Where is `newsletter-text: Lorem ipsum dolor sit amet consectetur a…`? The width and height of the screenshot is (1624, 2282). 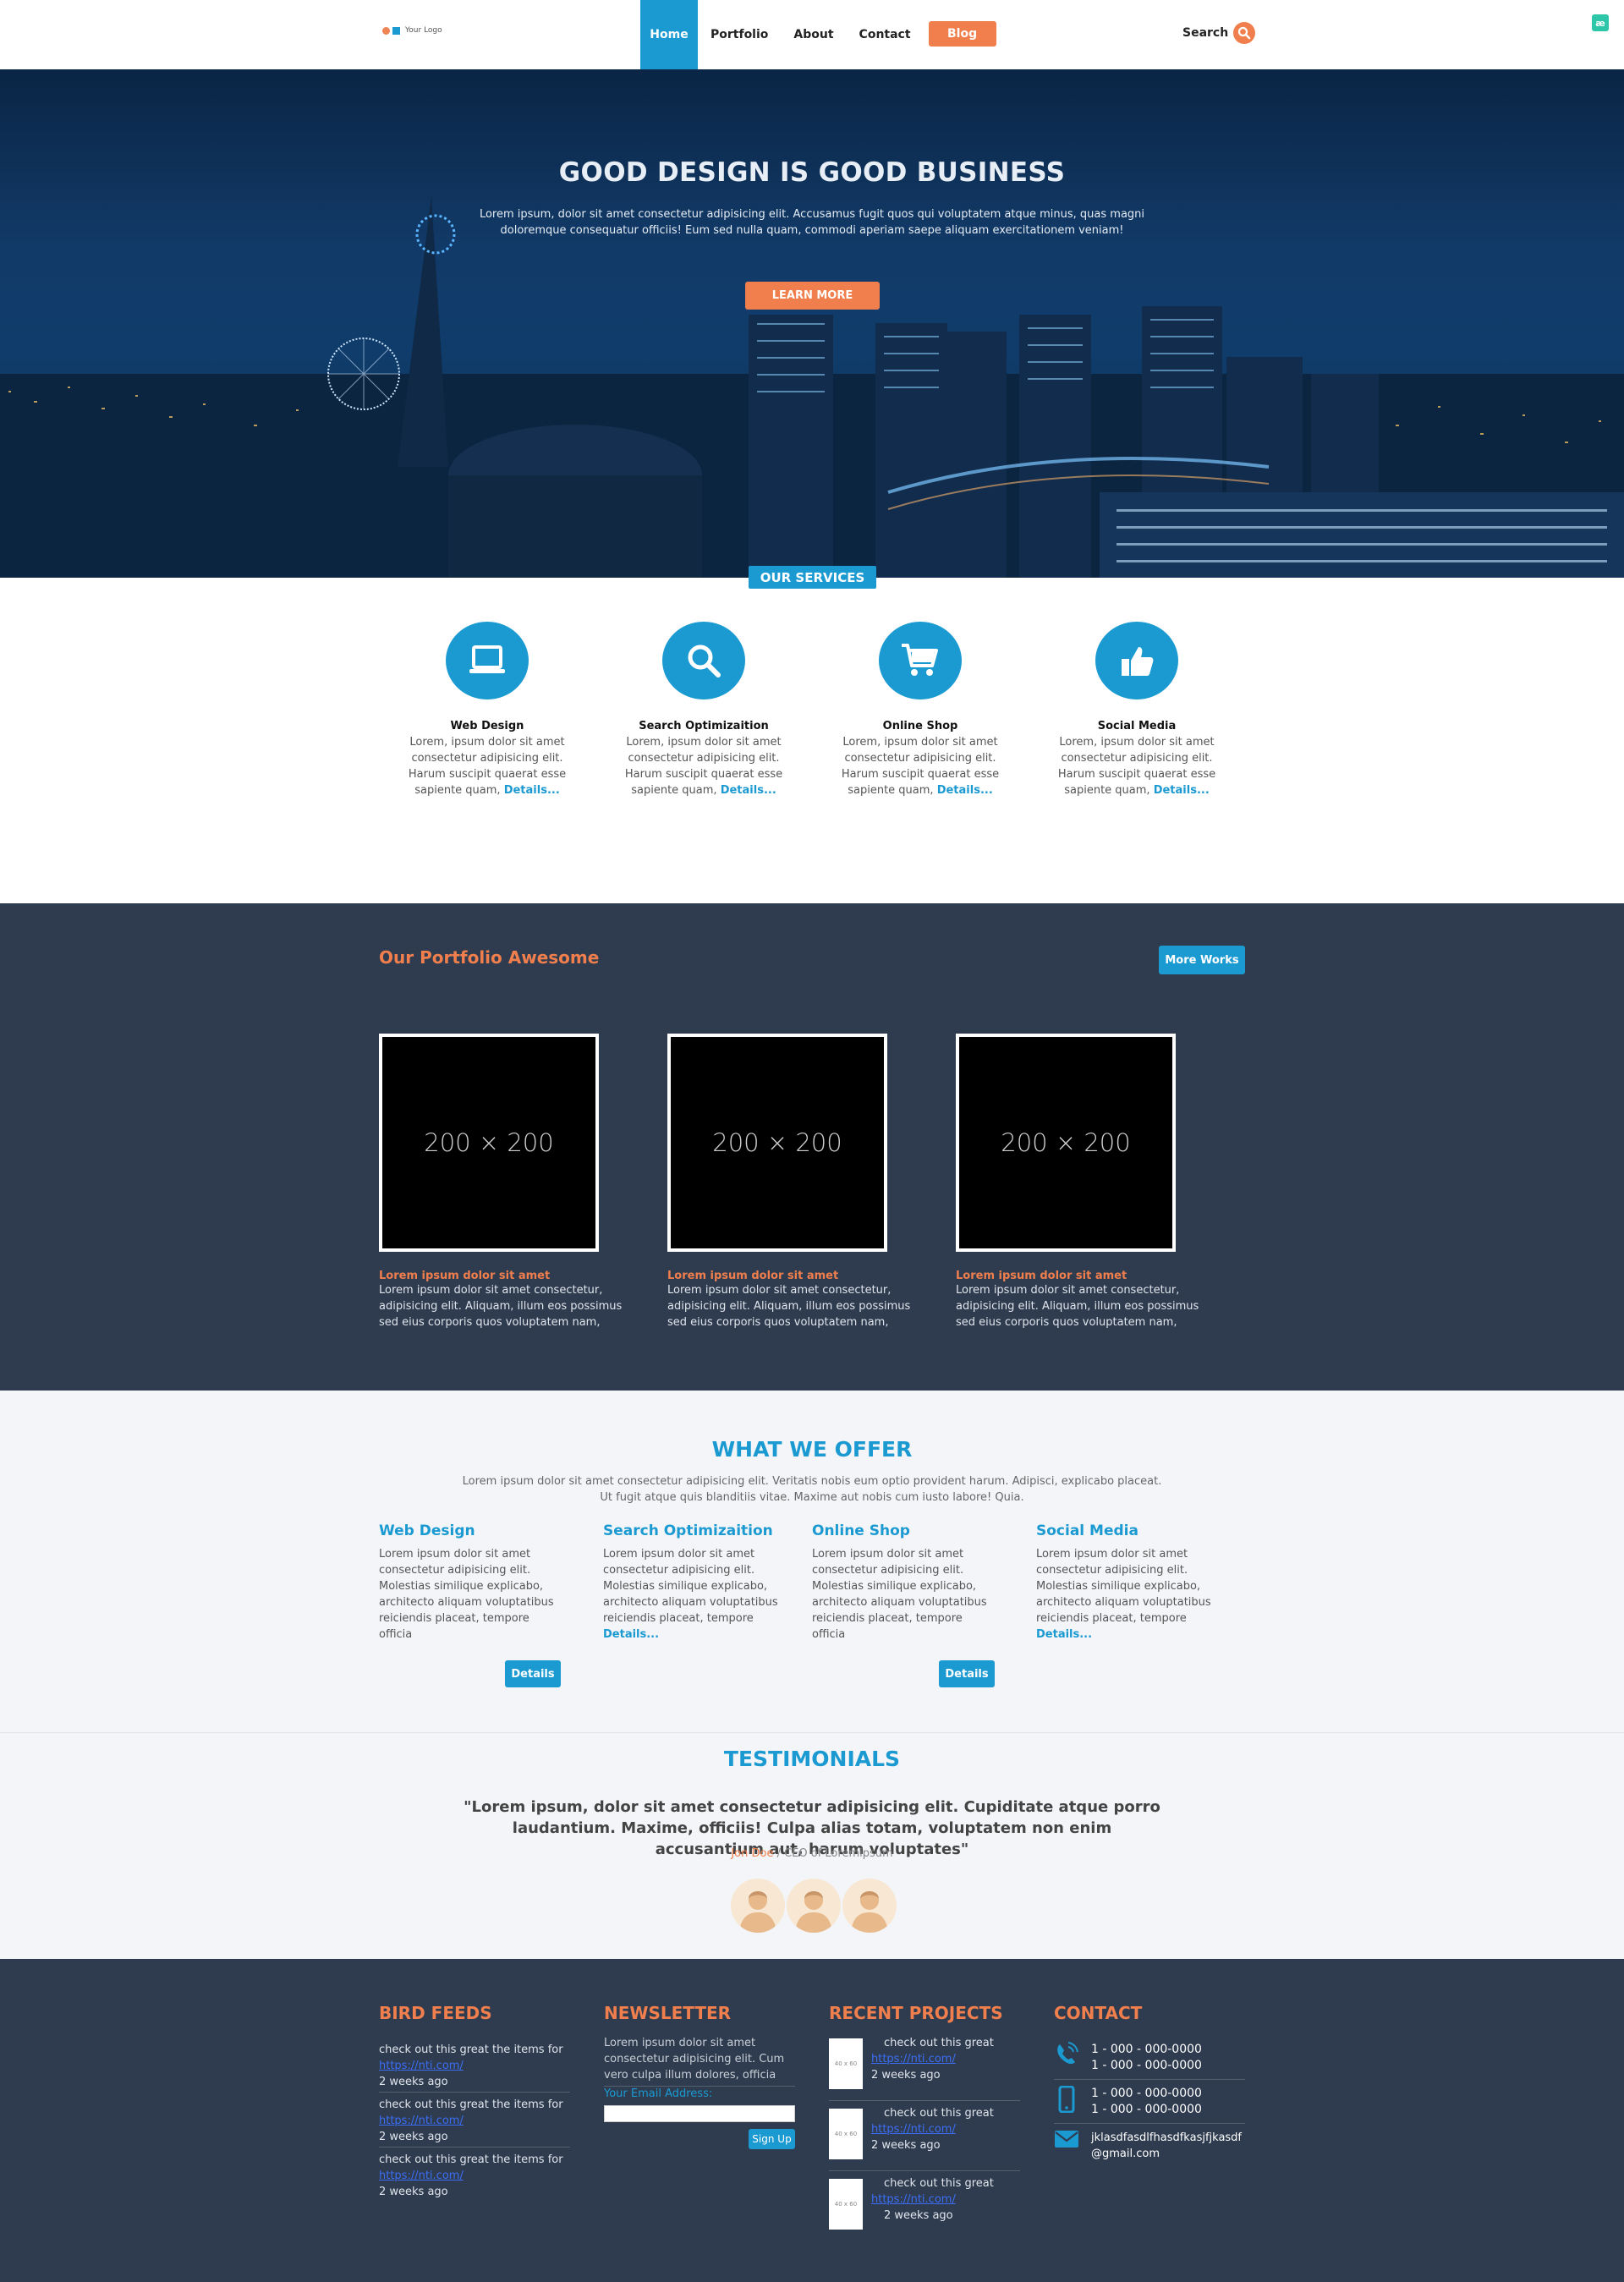
newsletter-text: Lorem ipsum dolor sit amet consectetur a… is located at coordinates (694, 2059).